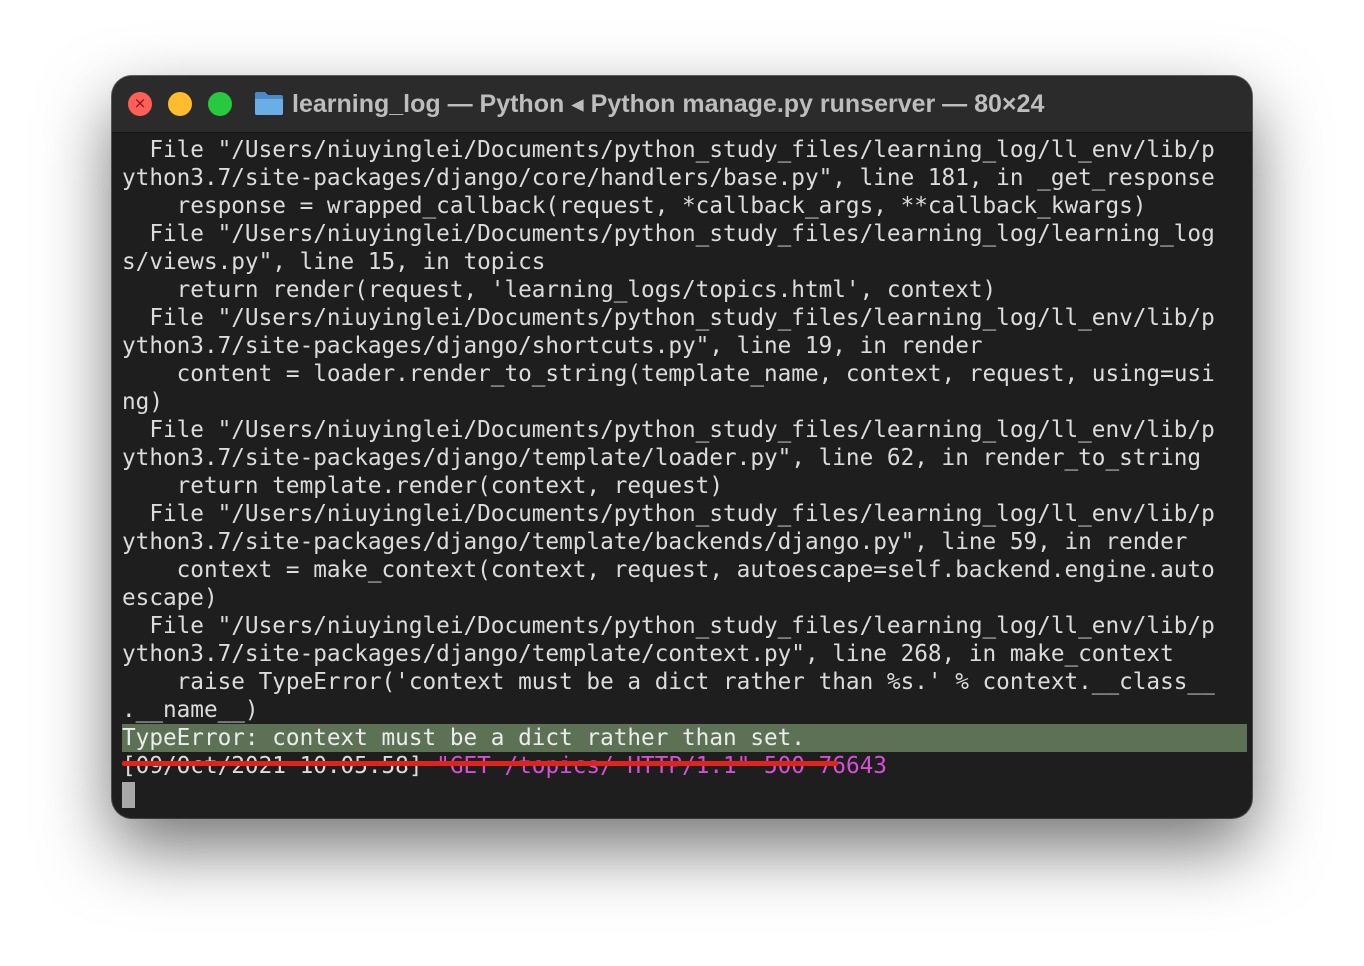  I want to click on terminal-line: return template.render(context, request), so click(422, 486).